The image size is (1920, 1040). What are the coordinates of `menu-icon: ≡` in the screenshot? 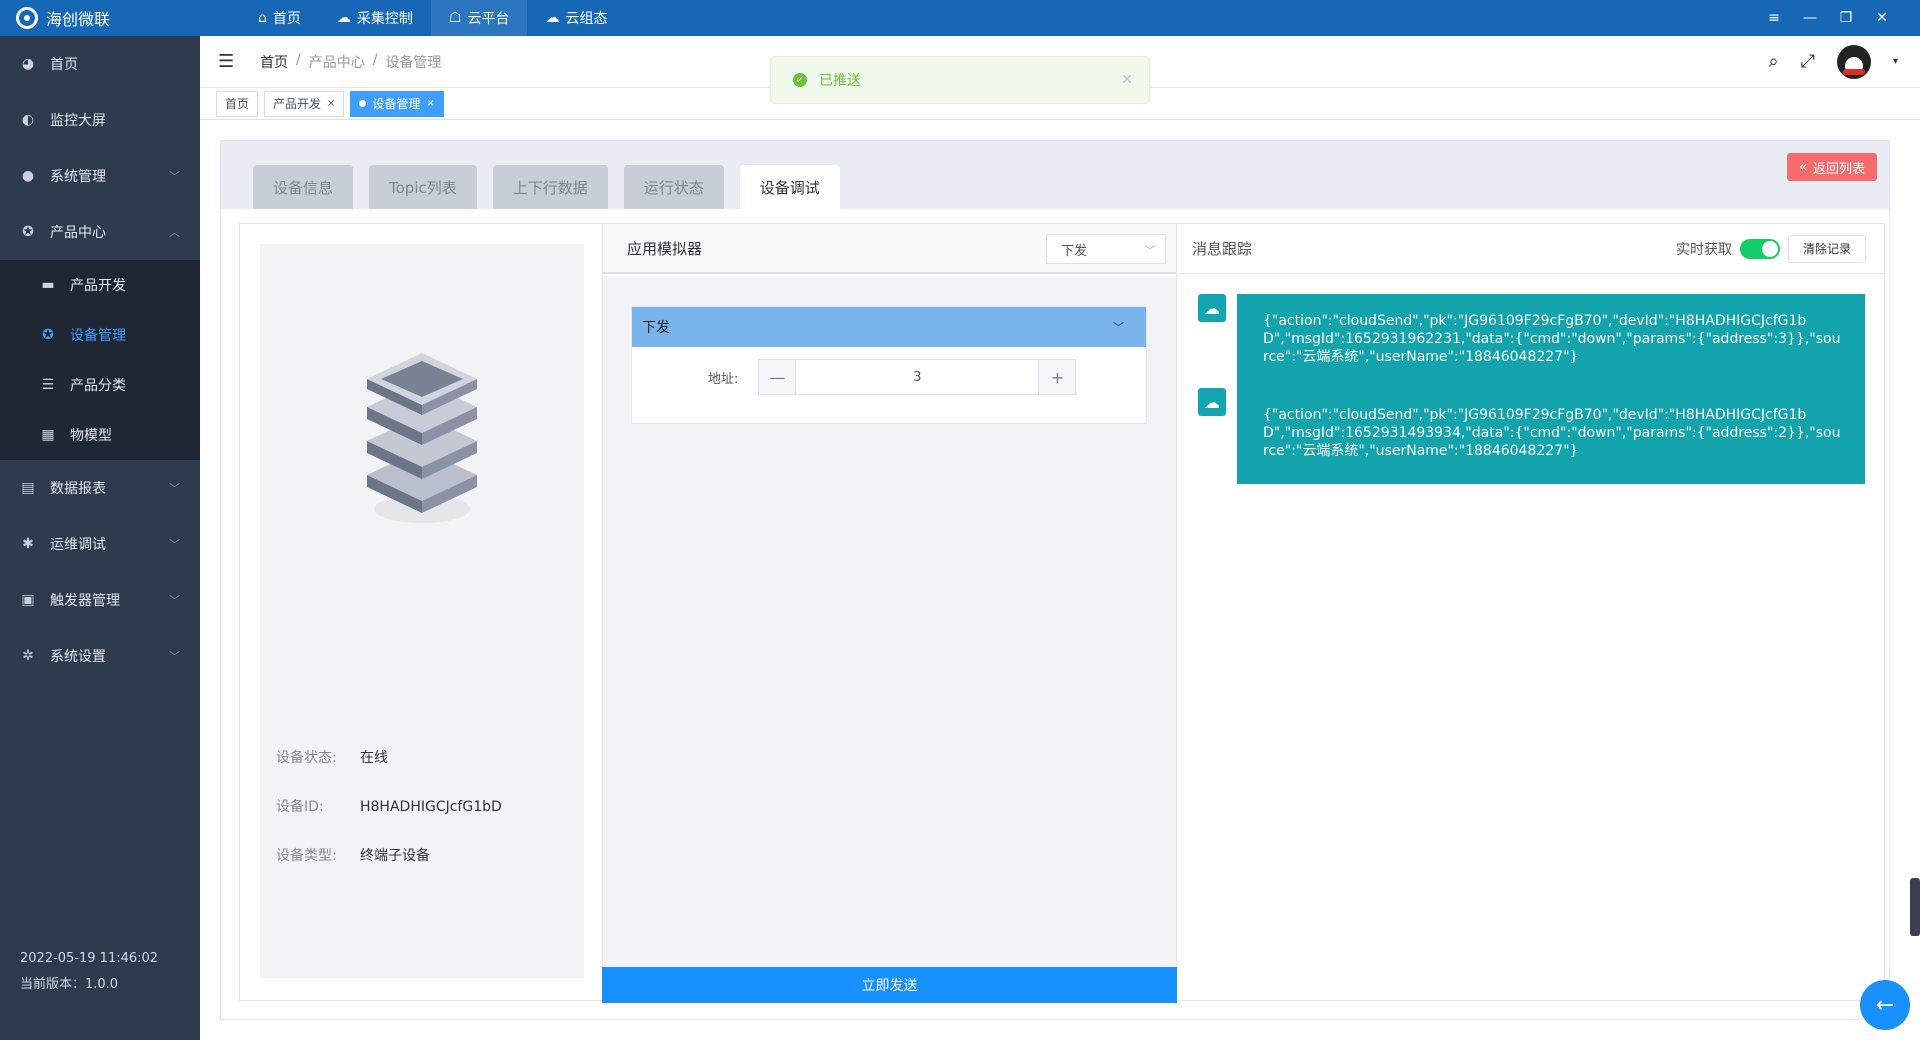 It's located at (1774, 18).